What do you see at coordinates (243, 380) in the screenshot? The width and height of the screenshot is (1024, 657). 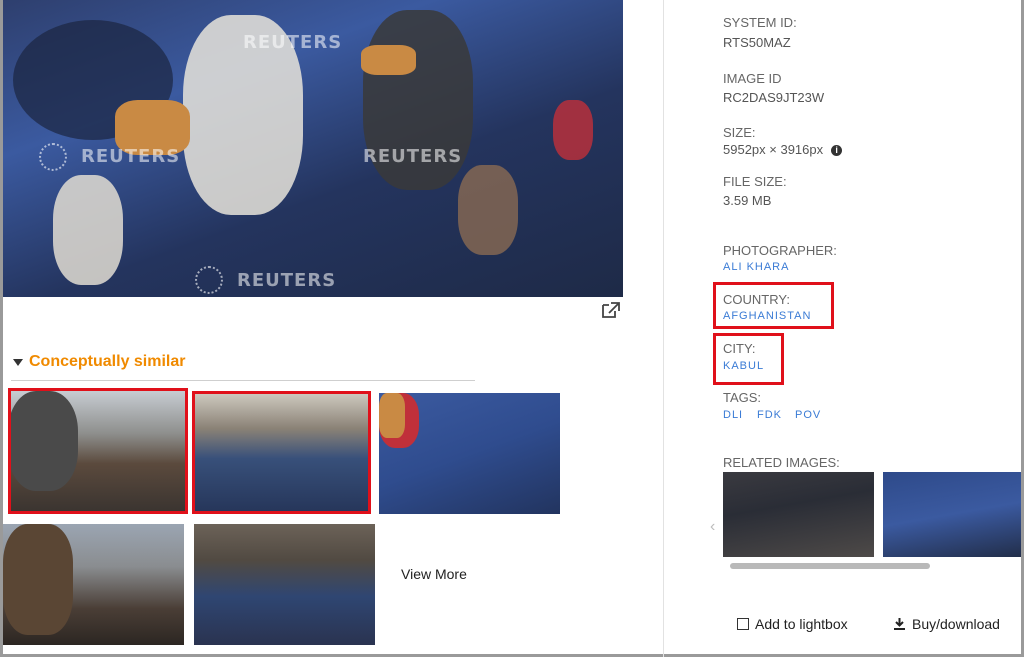 I see `section-divider` at bounding box center [243, 380].